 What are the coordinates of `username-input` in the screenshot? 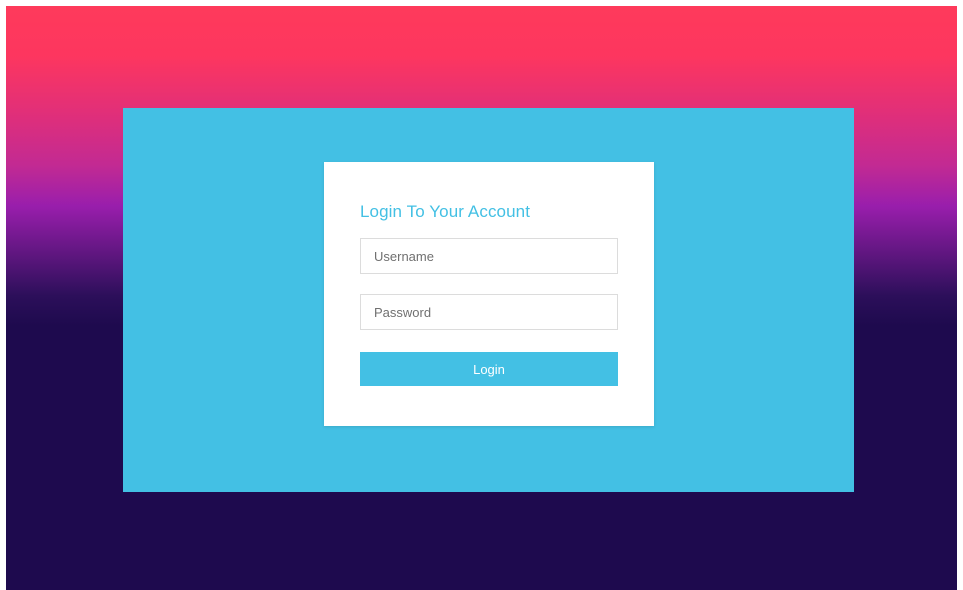 It's located at (489, 256).